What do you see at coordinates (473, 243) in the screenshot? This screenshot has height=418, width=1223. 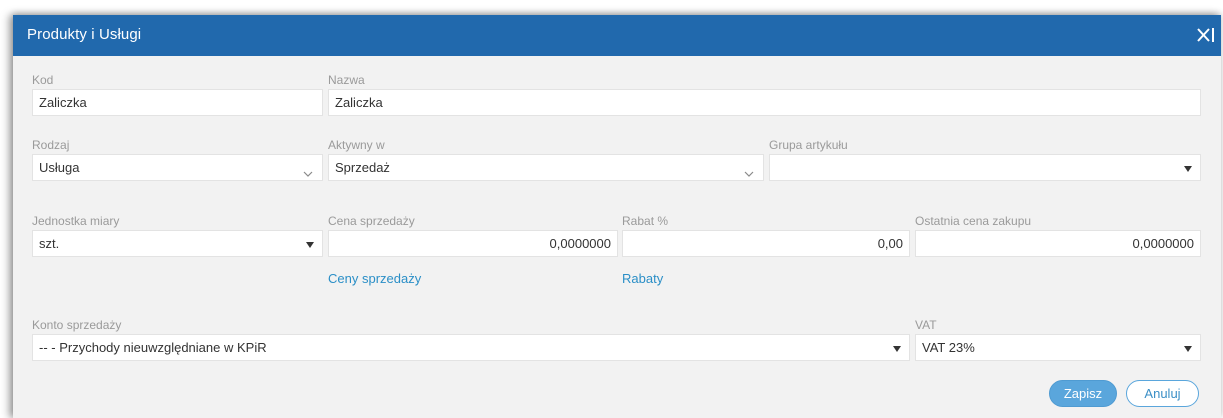 I see `cena-sprzedazy-input: 0,0000000` at bounding box center [473, 243].